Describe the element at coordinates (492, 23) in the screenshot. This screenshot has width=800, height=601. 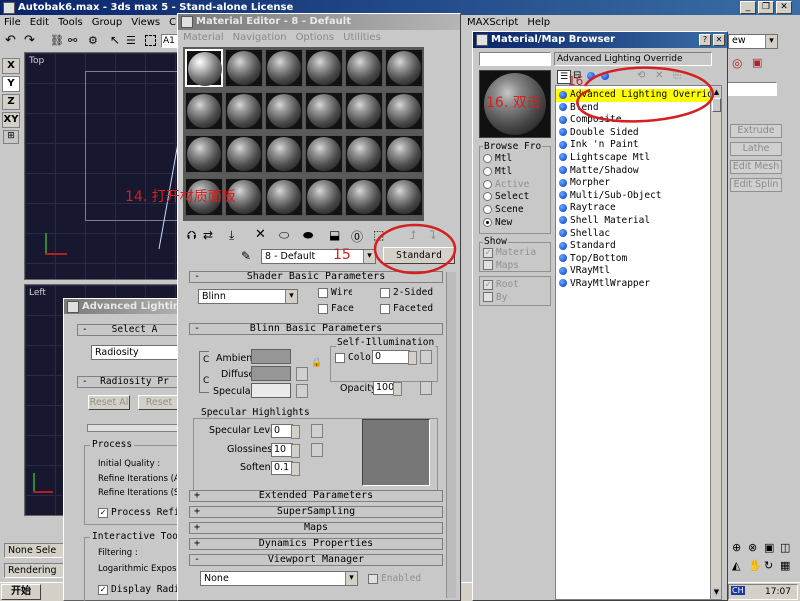
I see `menu-maxscript: MAXScript` at that location.